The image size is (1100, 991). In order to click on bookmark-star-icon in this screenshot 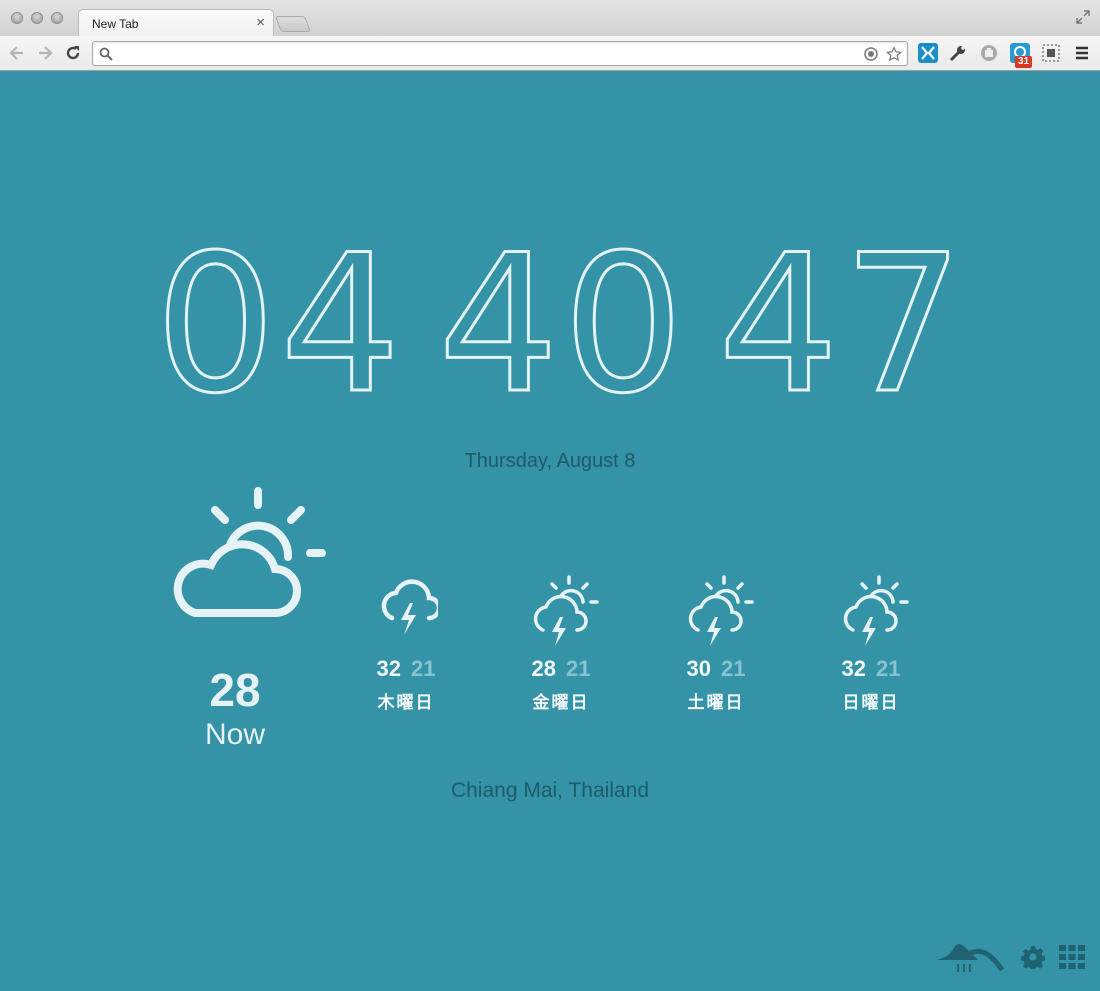, I will do `click(894, 54)`.